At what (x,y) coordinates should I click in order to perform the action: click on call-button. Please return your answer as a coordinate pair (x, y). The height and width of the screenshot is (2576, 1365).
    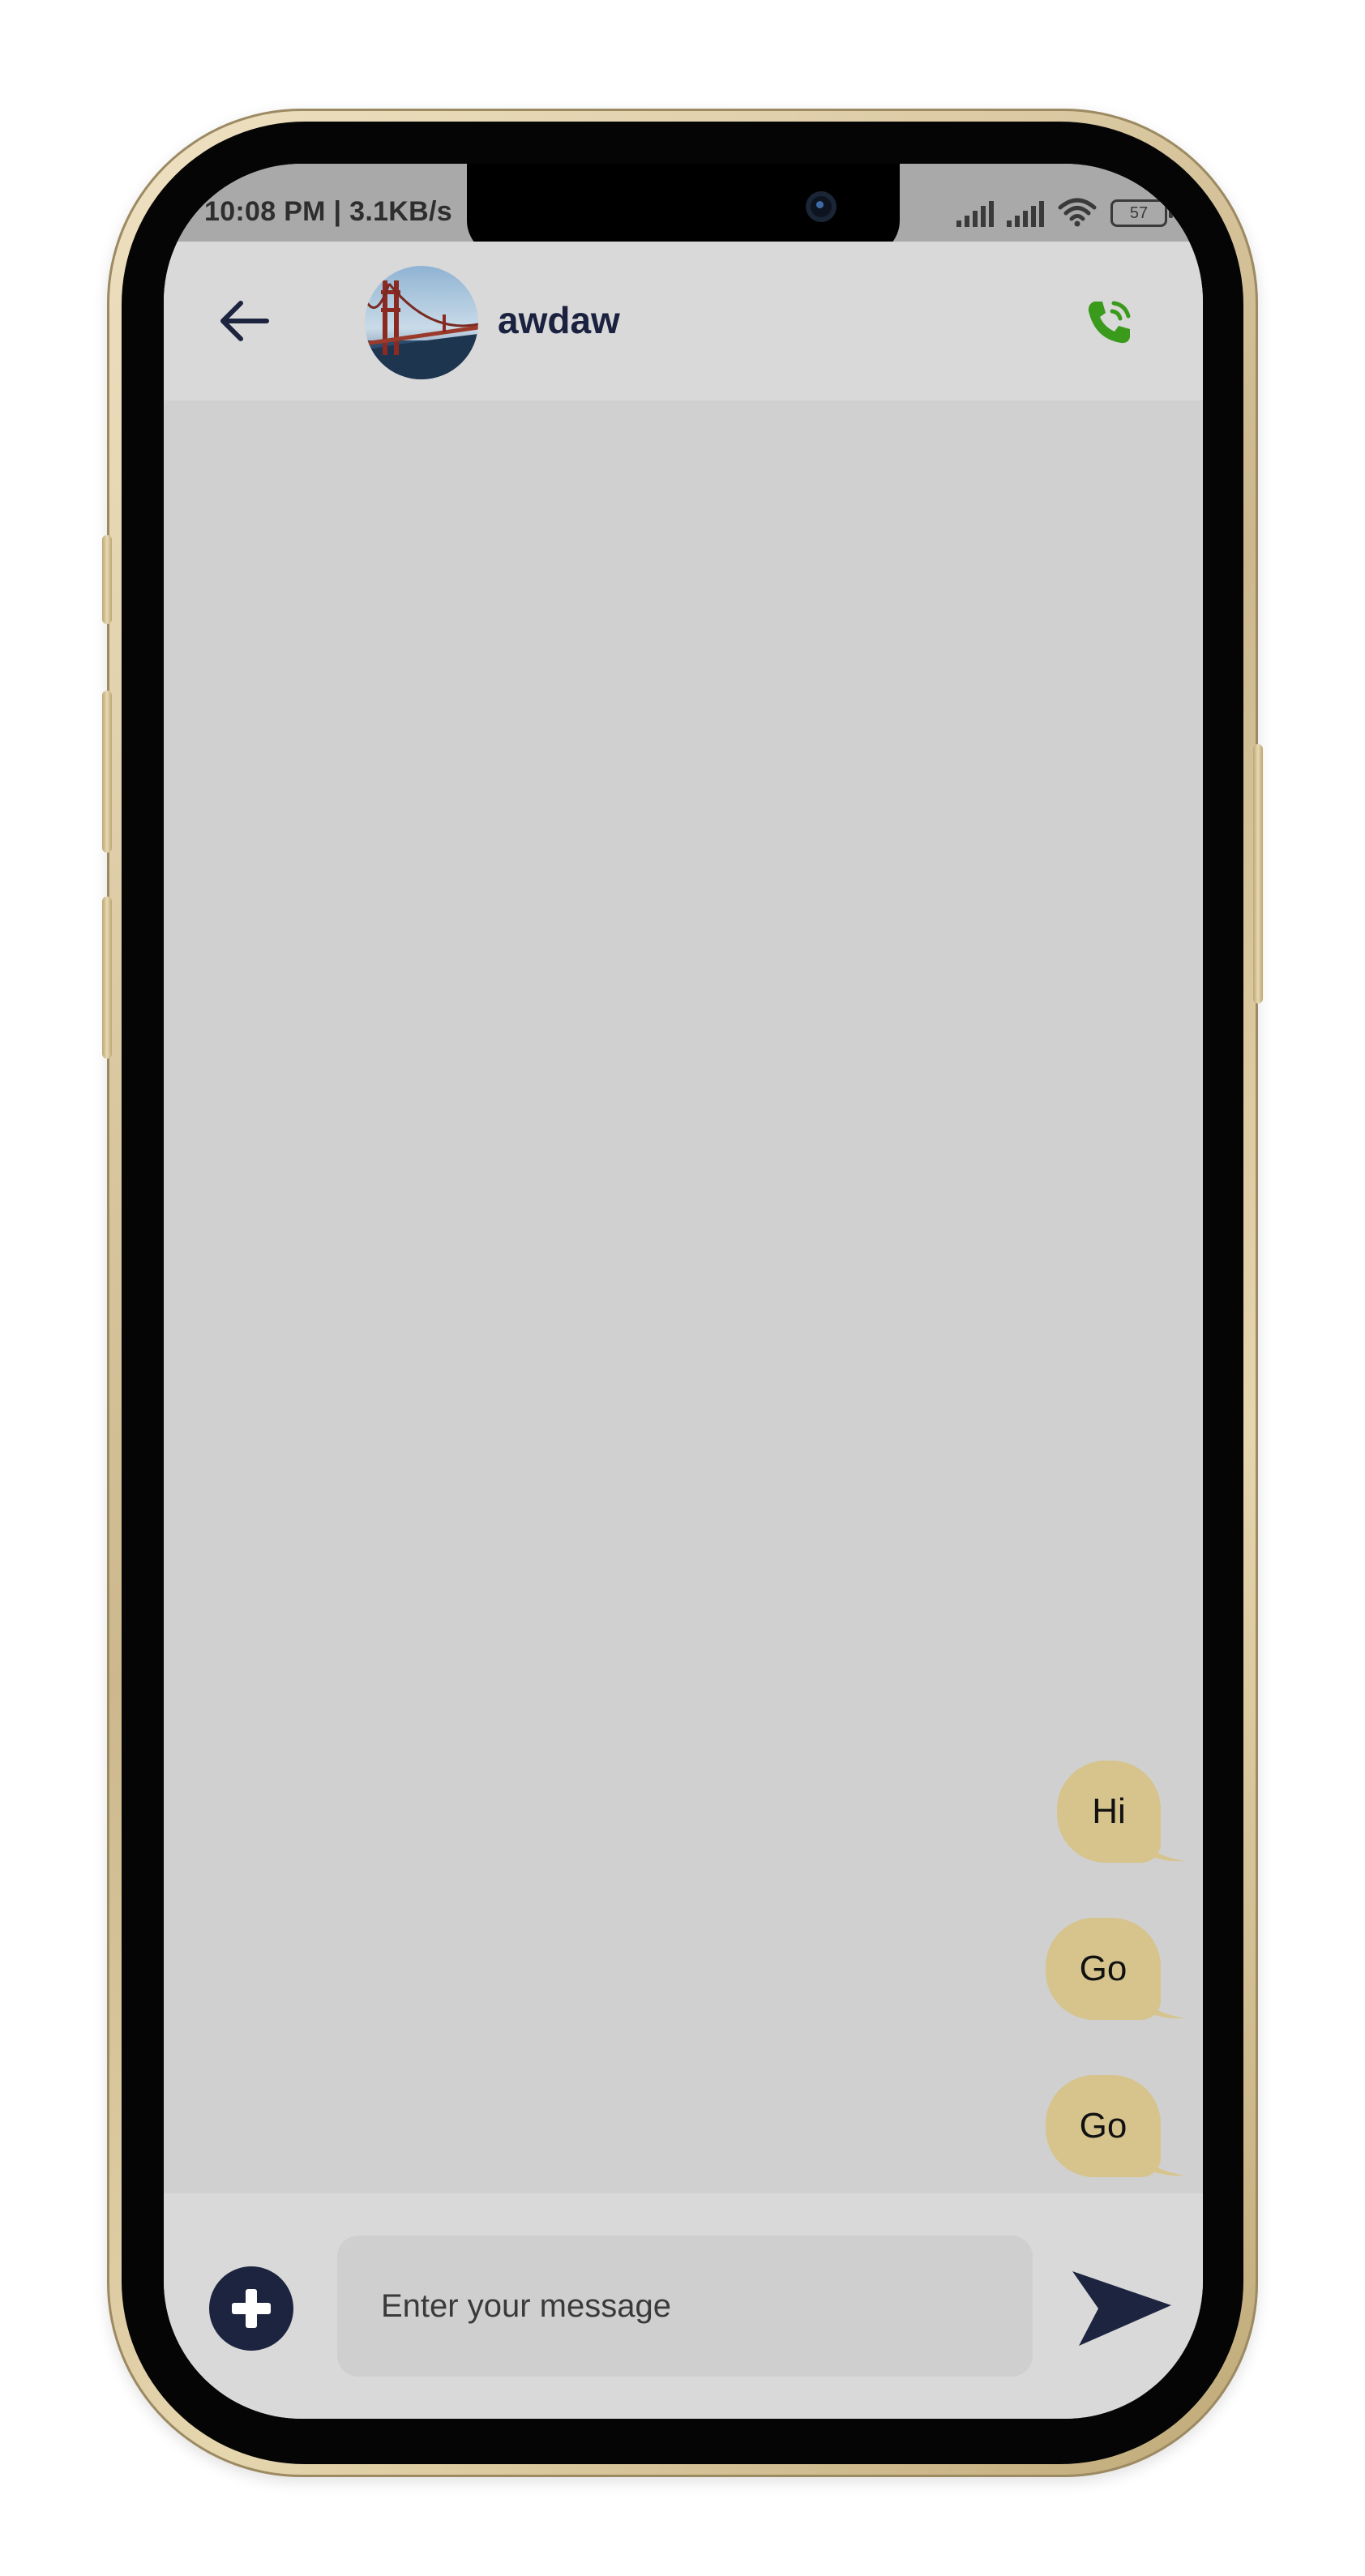
    Looking at the image, I should click on (1110, 322).